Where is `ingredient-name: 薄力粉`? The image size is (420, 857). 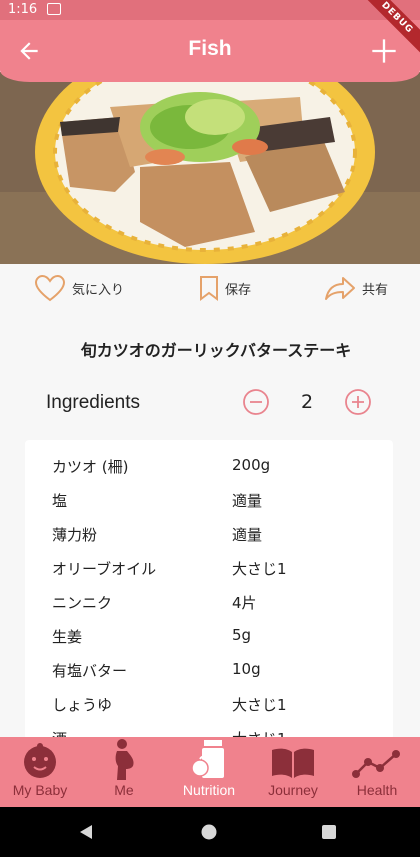 ingredient-name: 薄力粉 is located at coordinates (75, 535).